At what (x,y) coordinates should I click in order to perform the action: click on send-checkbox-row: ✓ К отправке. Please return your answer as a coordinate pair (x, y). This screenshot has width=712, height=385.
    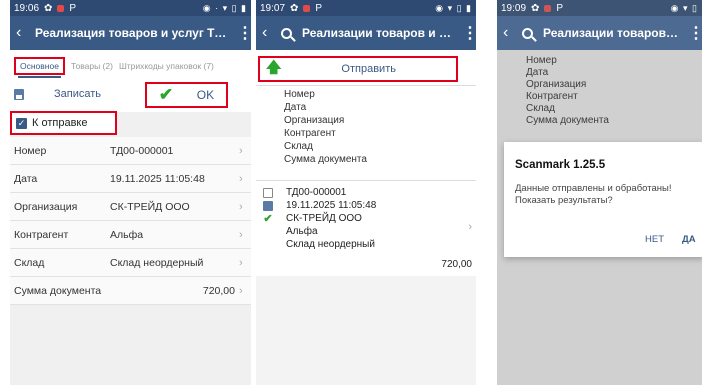
    Looking at the image, I should click on (63, 123).